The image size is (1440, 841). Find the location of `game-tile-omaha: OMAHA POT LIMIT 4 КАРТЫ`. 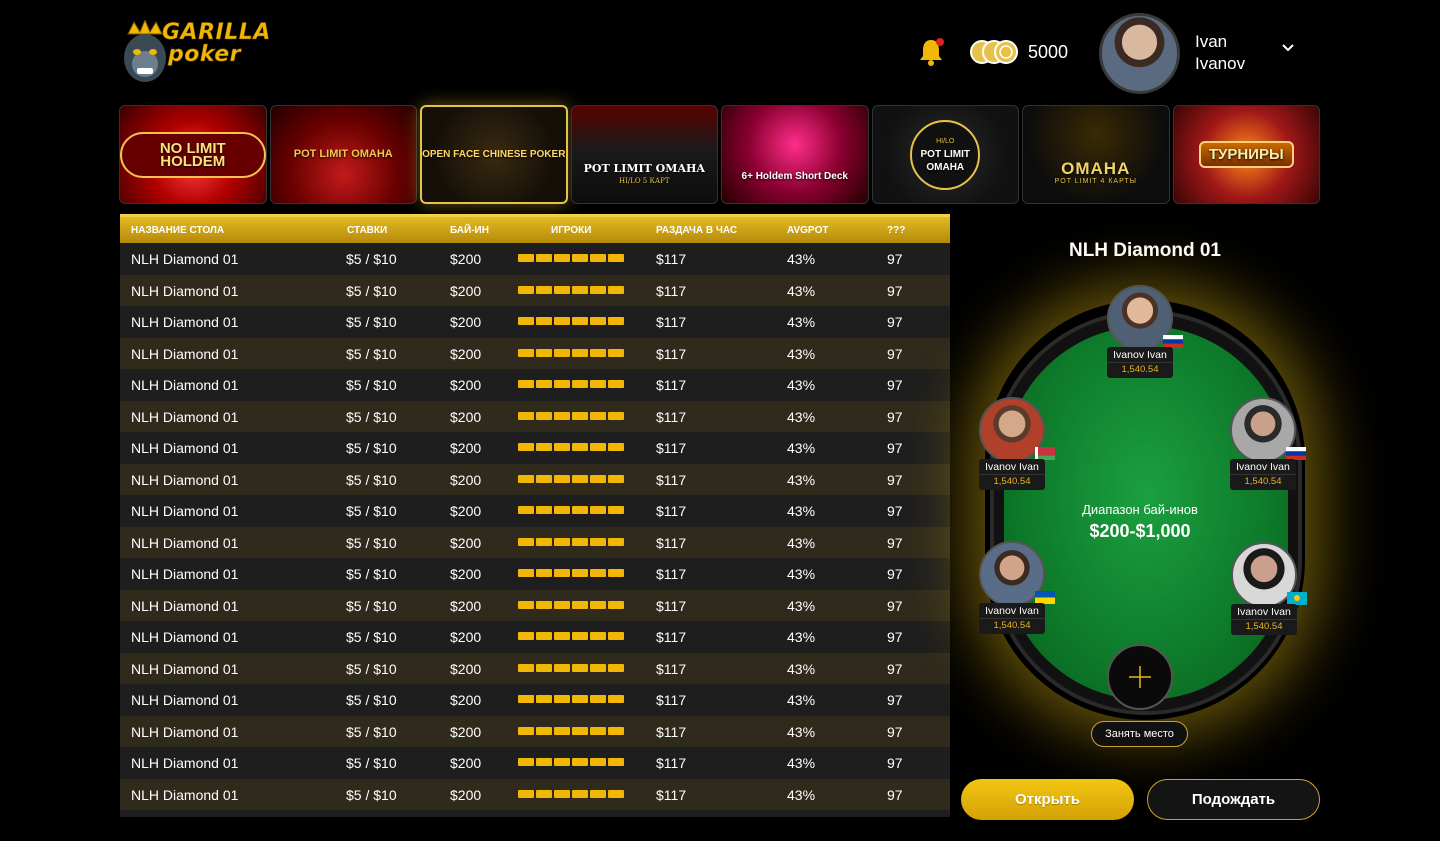

game-tile-omaha: OMAHA POT LIMIT 4 КАРТЫ is located at coordinates (1096, 154).